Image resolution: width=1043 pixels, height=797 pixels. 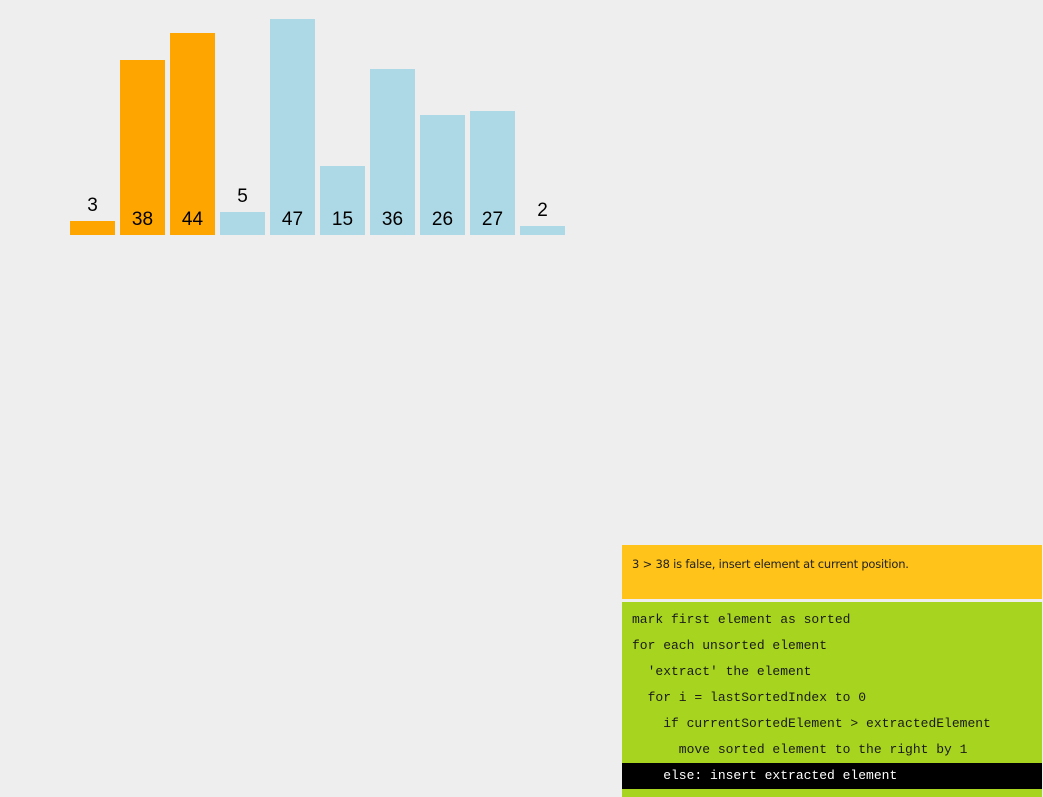 What do you see at coordinates (749, 697) in the screenshot?
I see `code-line-for-i: for i = lastSortedIndex to 0` at bounding box center [749, 697].